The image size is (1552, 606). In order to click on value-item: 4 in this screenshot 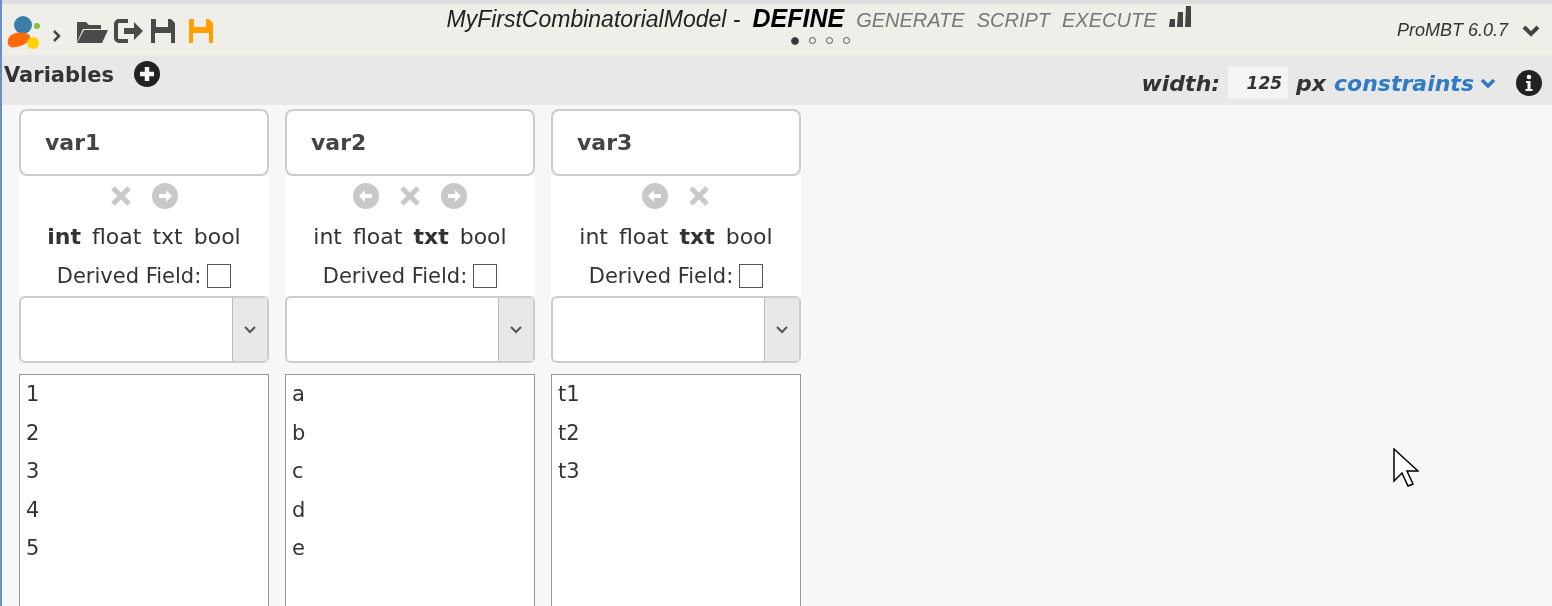, I will do `click(33, 510)`.